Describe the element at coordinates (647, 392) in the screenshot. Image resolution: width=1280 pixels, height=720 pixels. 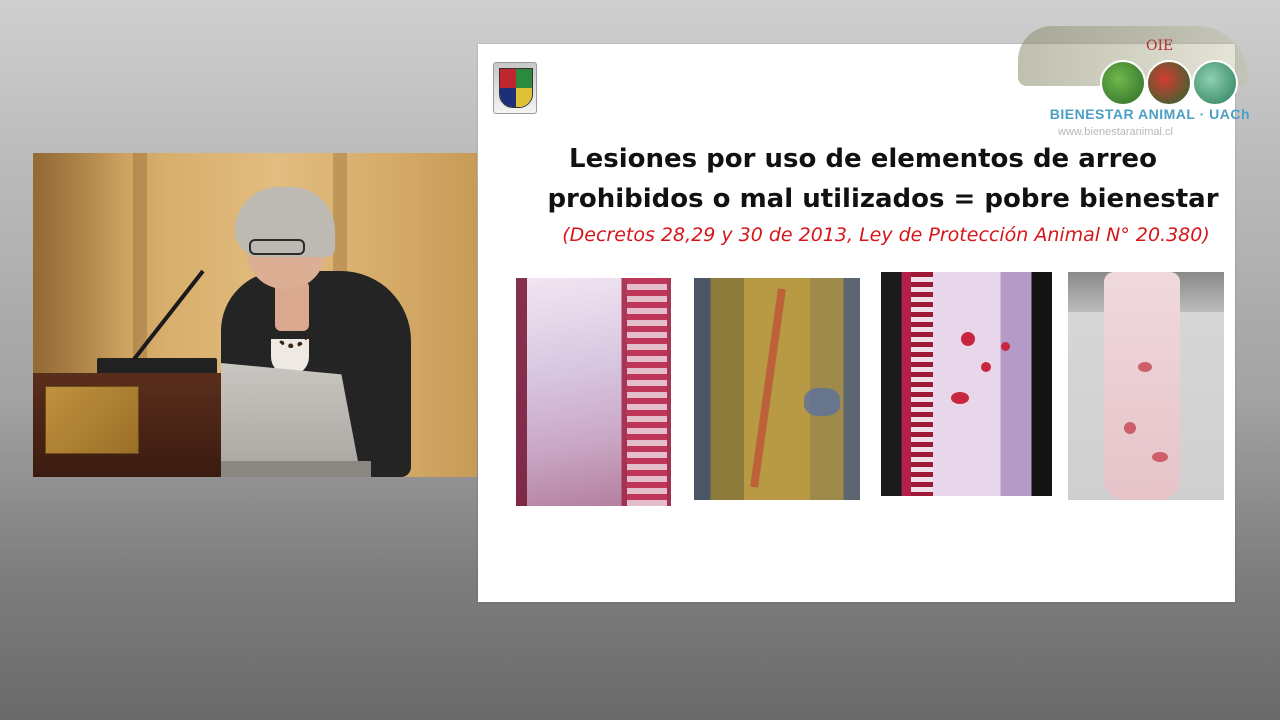
I see `rib-area` at that location.